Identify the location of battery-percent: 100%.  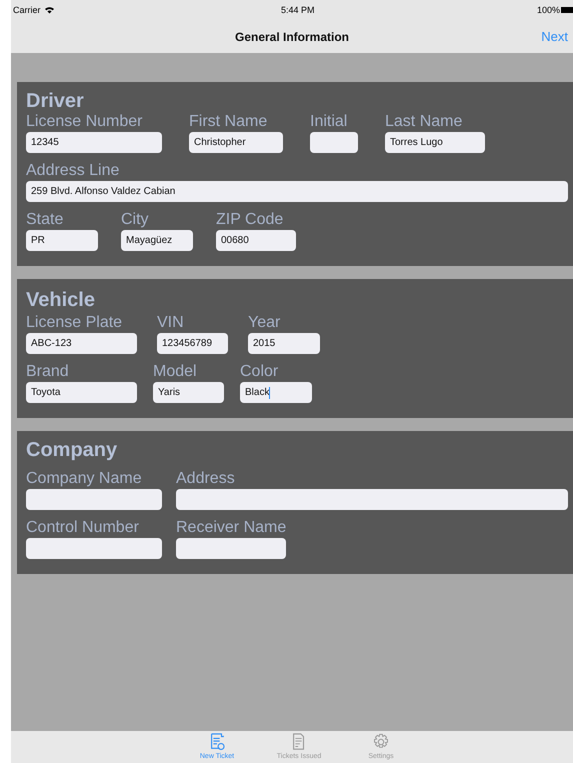
(548, 10).